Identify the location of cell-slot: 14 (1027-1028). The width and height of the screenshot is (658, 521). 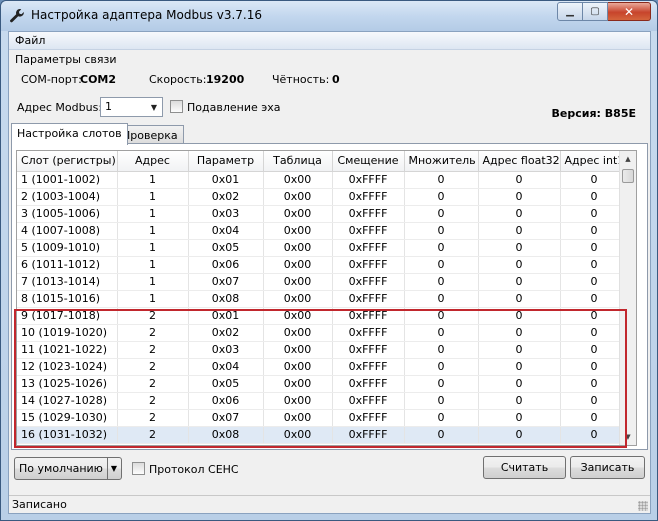
(67, 401).